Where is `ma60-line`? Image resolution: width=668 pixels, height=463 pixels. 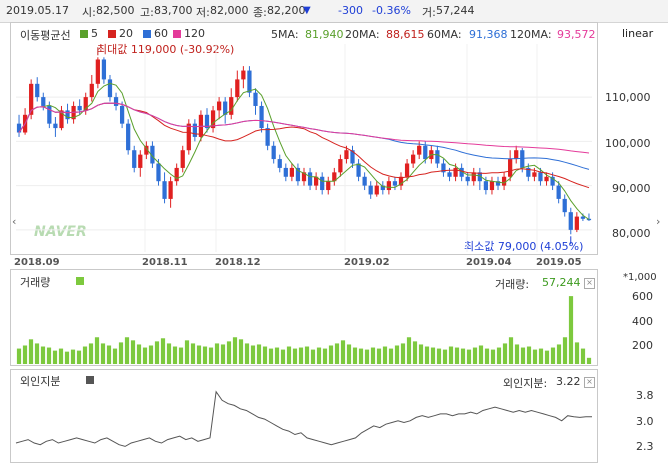
ma60-line is located at coordinates (304, 136).